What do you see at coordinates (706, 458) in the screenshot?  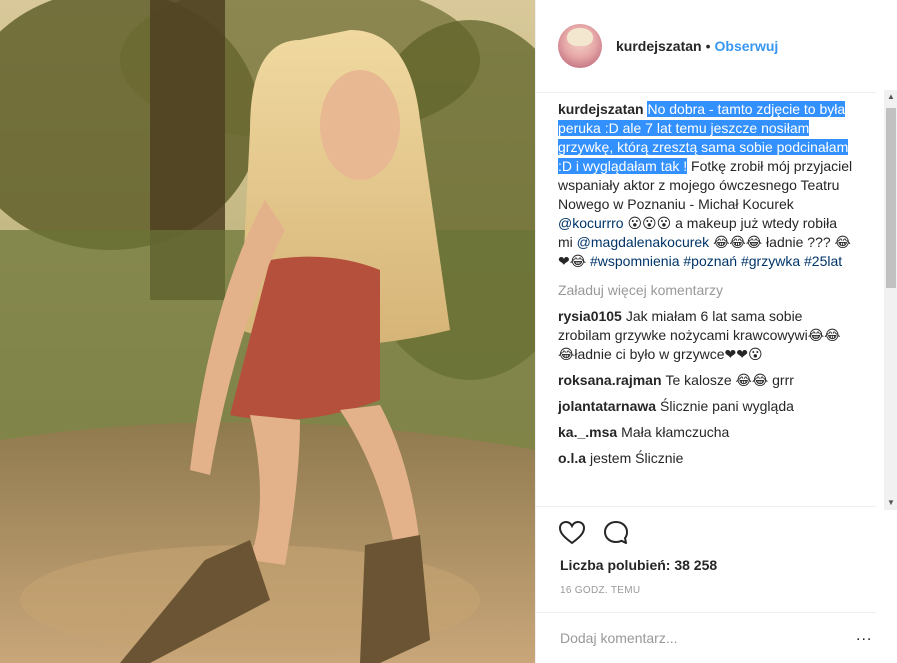 I see `comment-item: o.l.a jestem Ślicznie` at bounding box center [706, 458].